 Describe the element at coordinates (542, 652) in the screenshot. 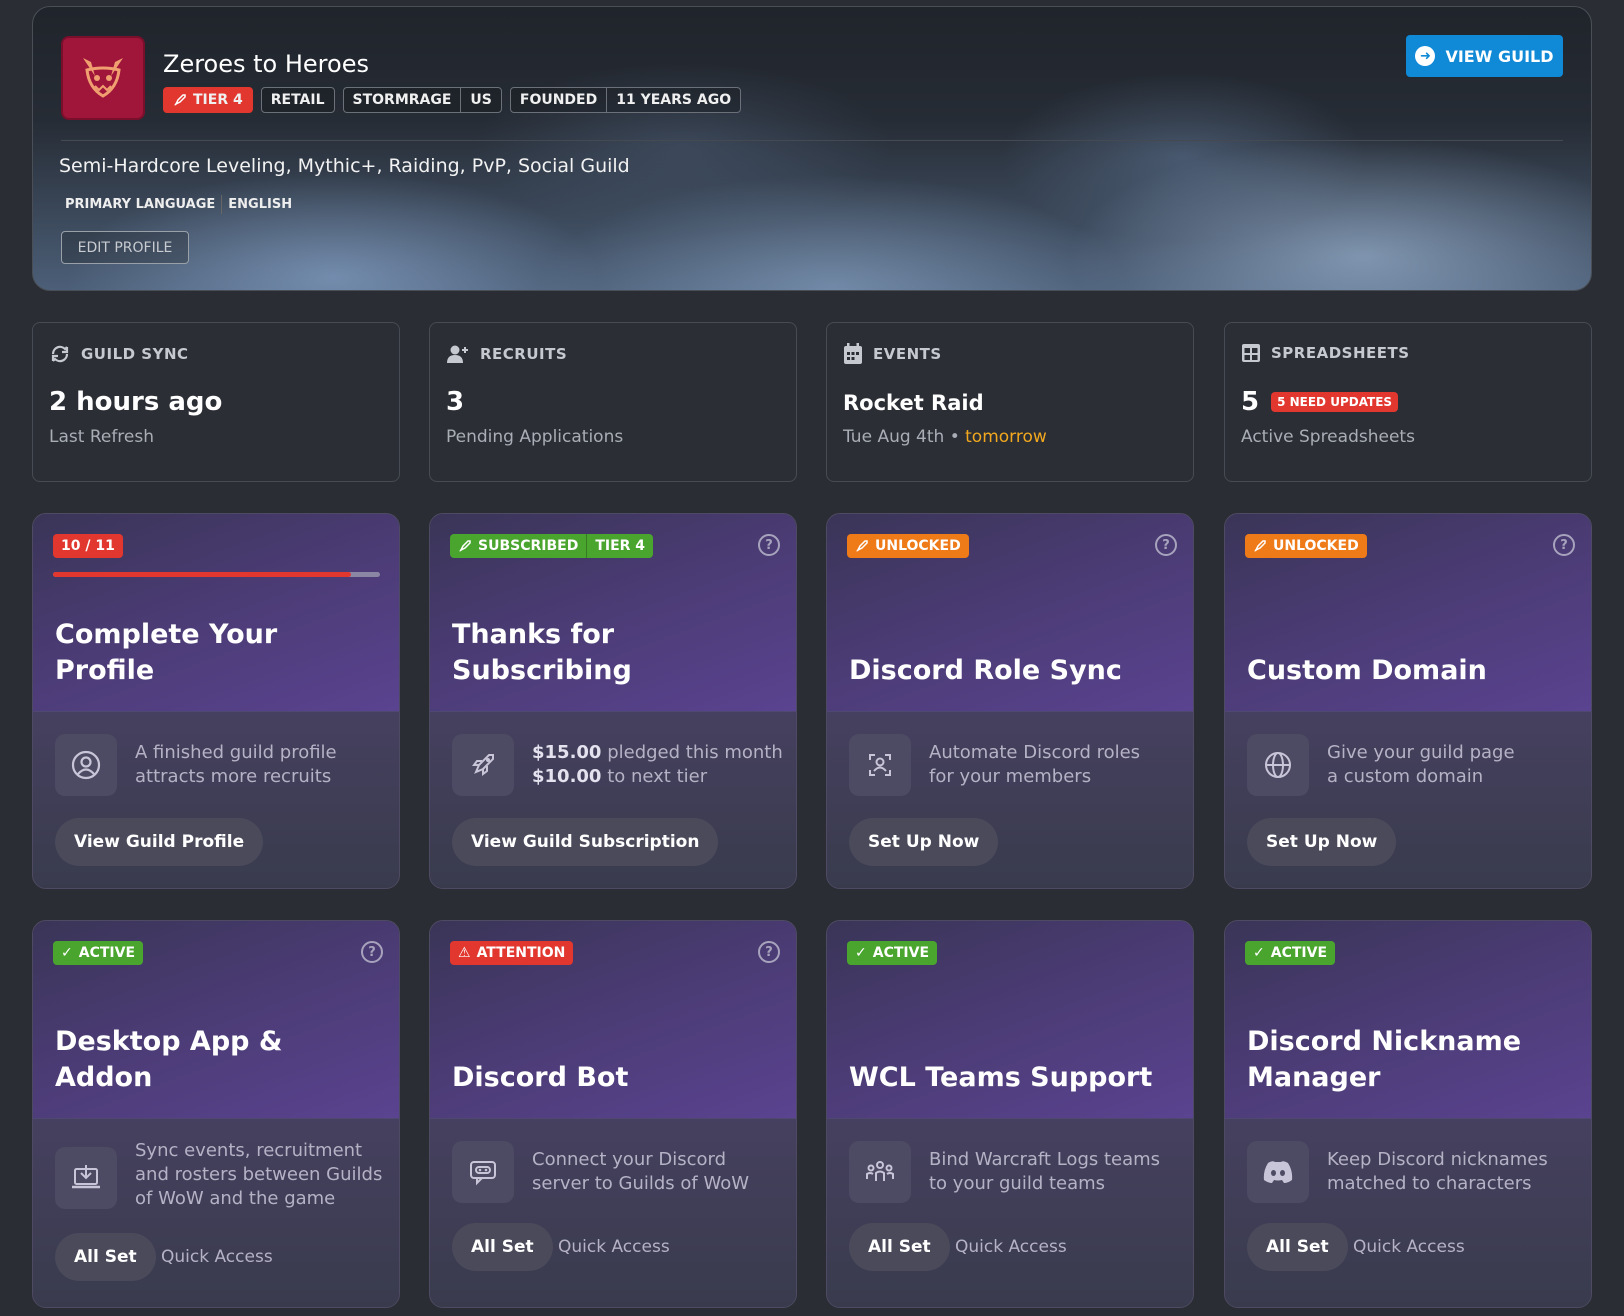

I see `card-title: Thanks for Subscribing` at that location.